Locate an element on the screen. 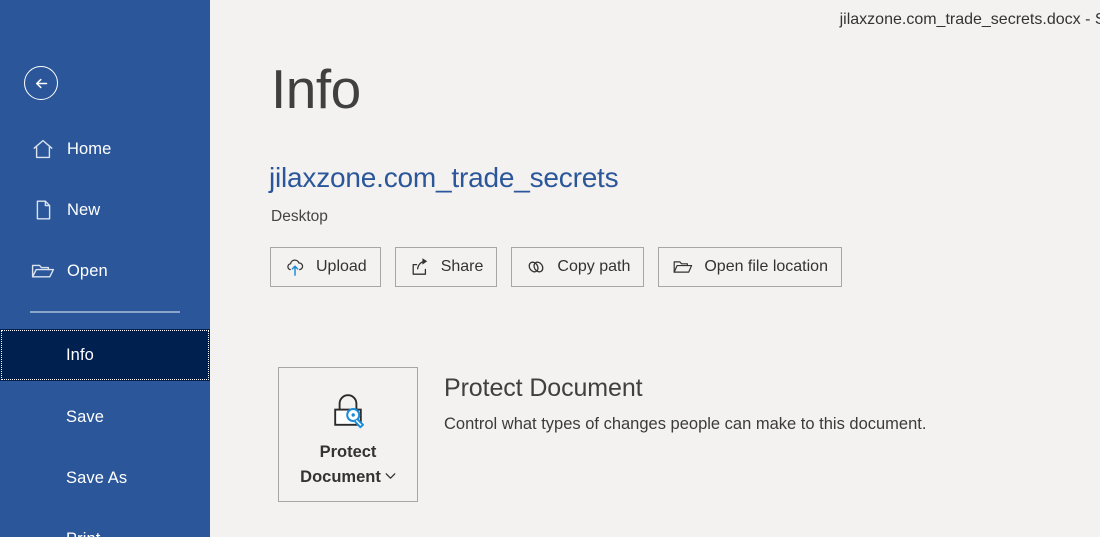  copy-path-button: Copy path is located at coordinates (578, 267).